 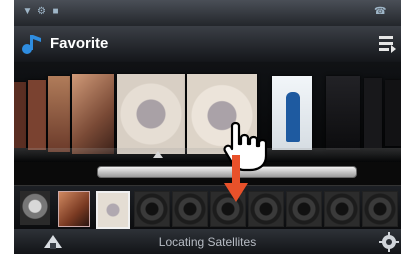 I want to click on phone-icon: ☎, so click(x=380, y=11).